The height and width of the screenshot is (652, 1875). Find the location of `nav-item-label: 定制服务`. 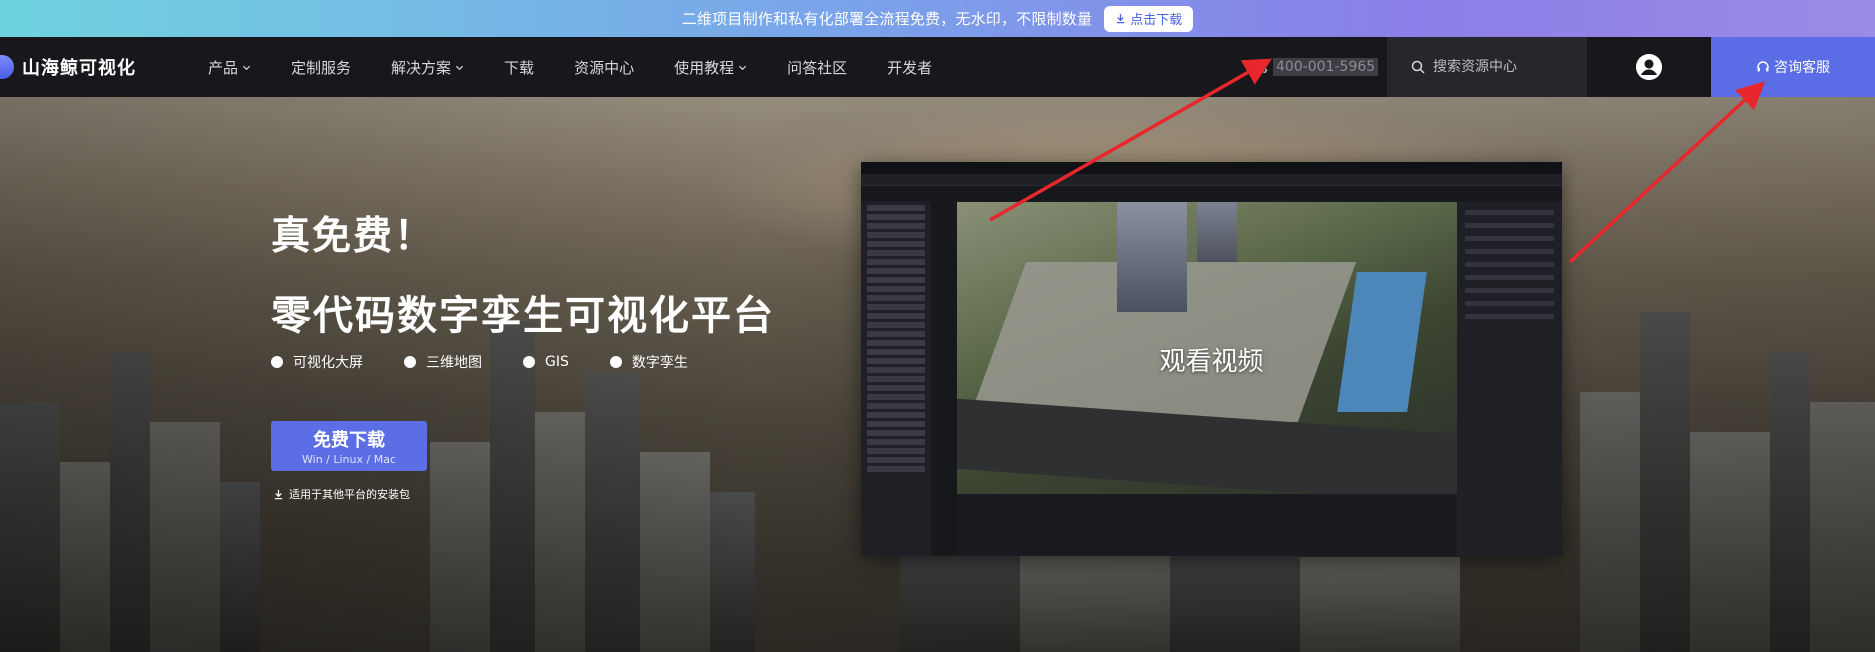

nav-item-label: 定制服务 is located at coordinates (321, 67).